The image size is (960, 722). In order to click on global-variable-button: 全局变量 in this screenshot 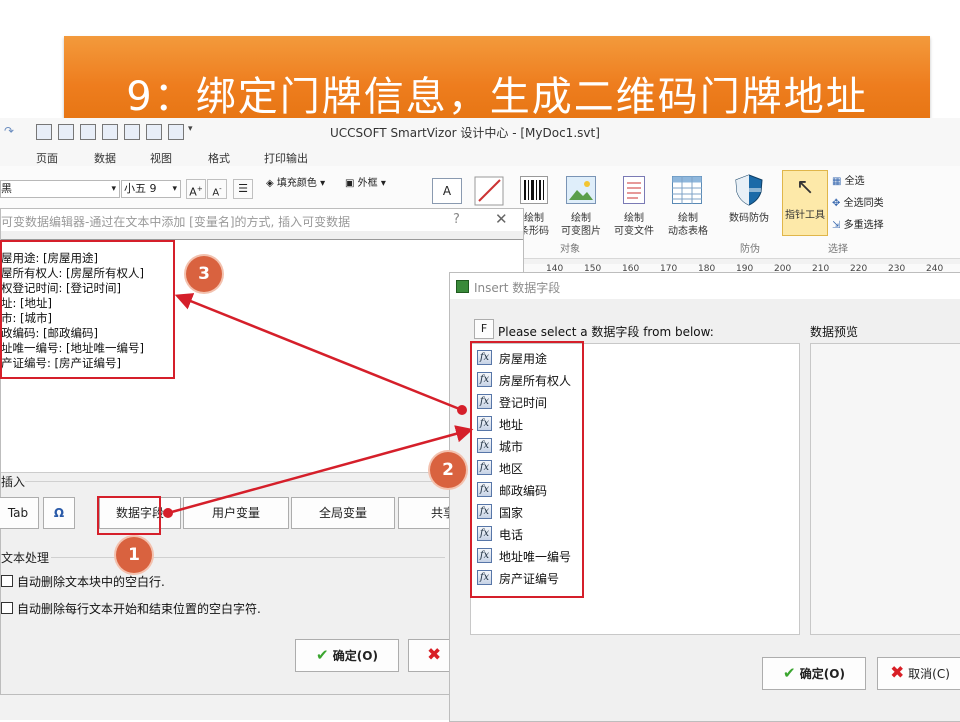, I will do `click(343, 513)`.